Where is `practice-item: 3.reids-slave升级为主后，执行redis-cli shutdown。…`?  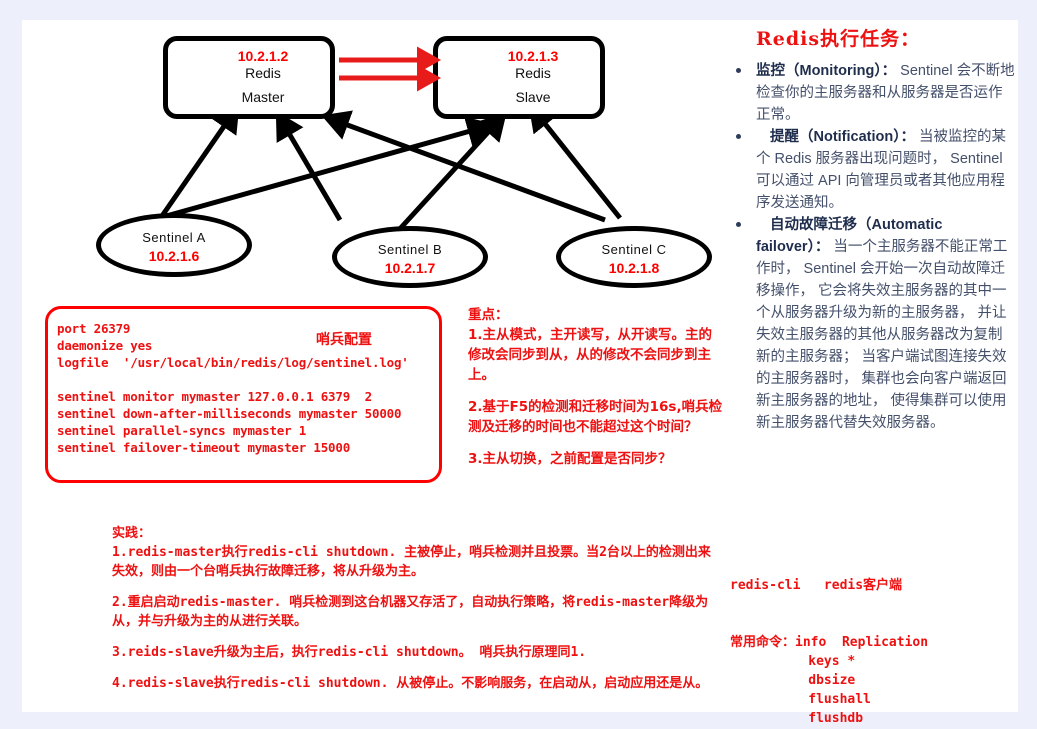 practice-item: 3.reids-slave升级为主后，执行redis-cli shutdown。… is located at coordinates (349, 652).